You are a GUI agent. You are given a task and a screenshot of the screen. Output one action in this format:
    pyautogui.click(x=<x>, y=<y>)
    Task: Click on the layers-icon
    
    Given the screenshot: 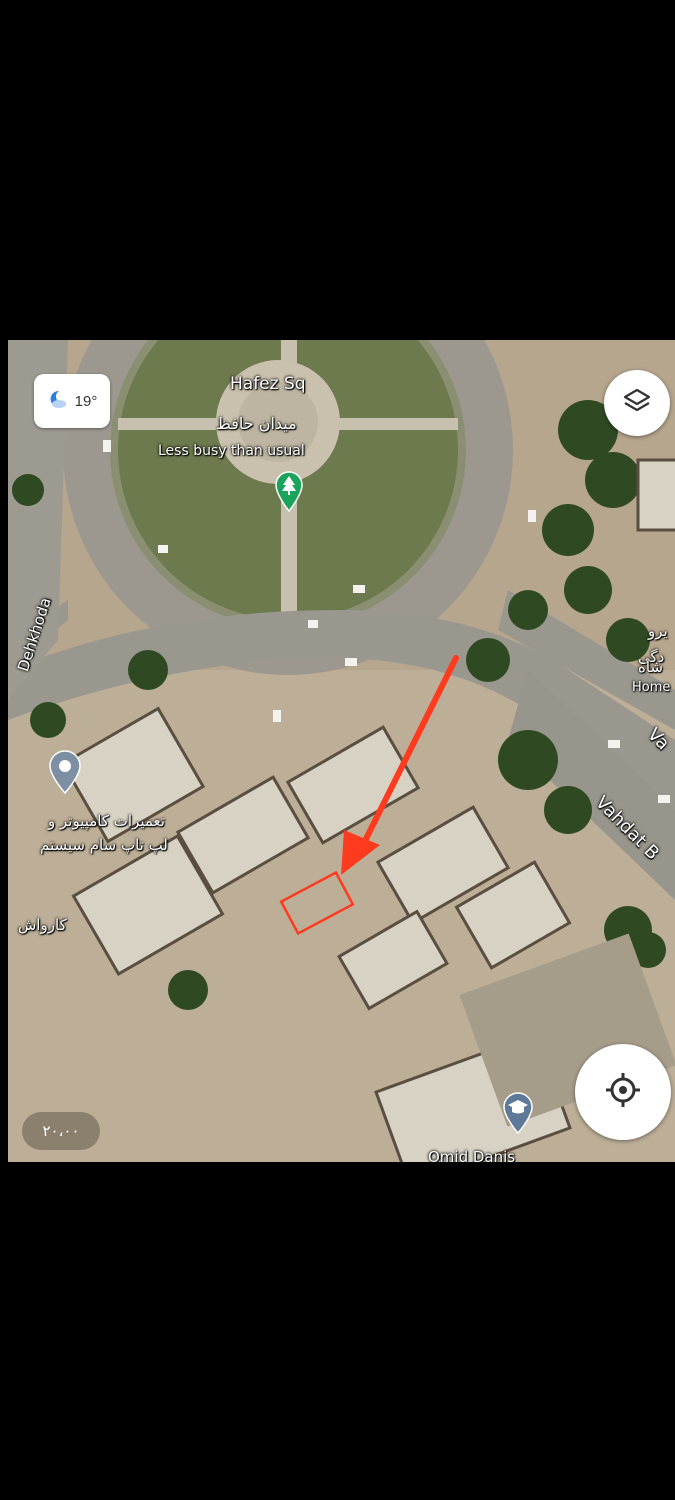 What is the action you would take?
    pyautogui.click(x=637, y=403)
    